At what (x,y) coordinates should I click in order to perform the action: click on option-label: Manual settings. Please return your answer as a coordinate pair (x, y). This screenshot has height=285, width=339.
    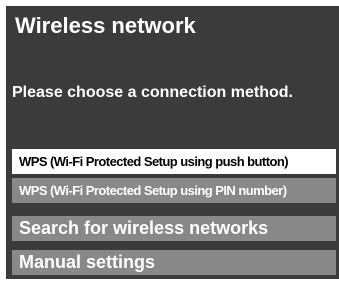
    Looking at the image, I should click on (87, 262).